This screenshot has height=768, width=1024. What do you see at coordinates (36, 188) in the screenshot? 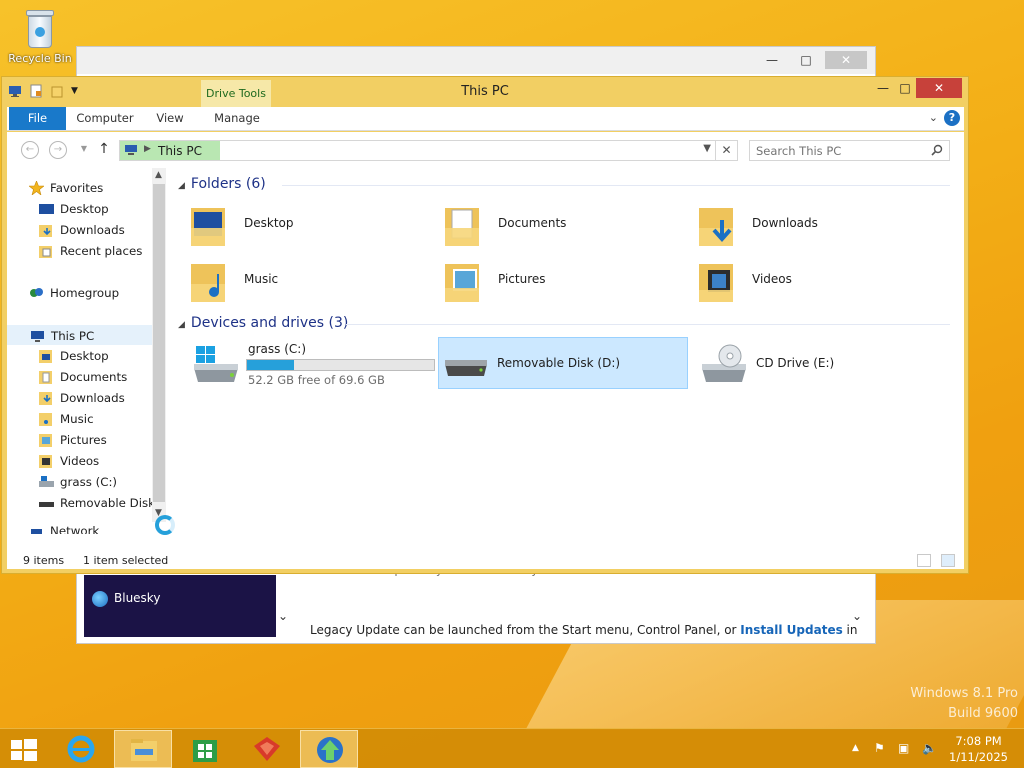
I see `star-icon` at bounding box center [36, 188].